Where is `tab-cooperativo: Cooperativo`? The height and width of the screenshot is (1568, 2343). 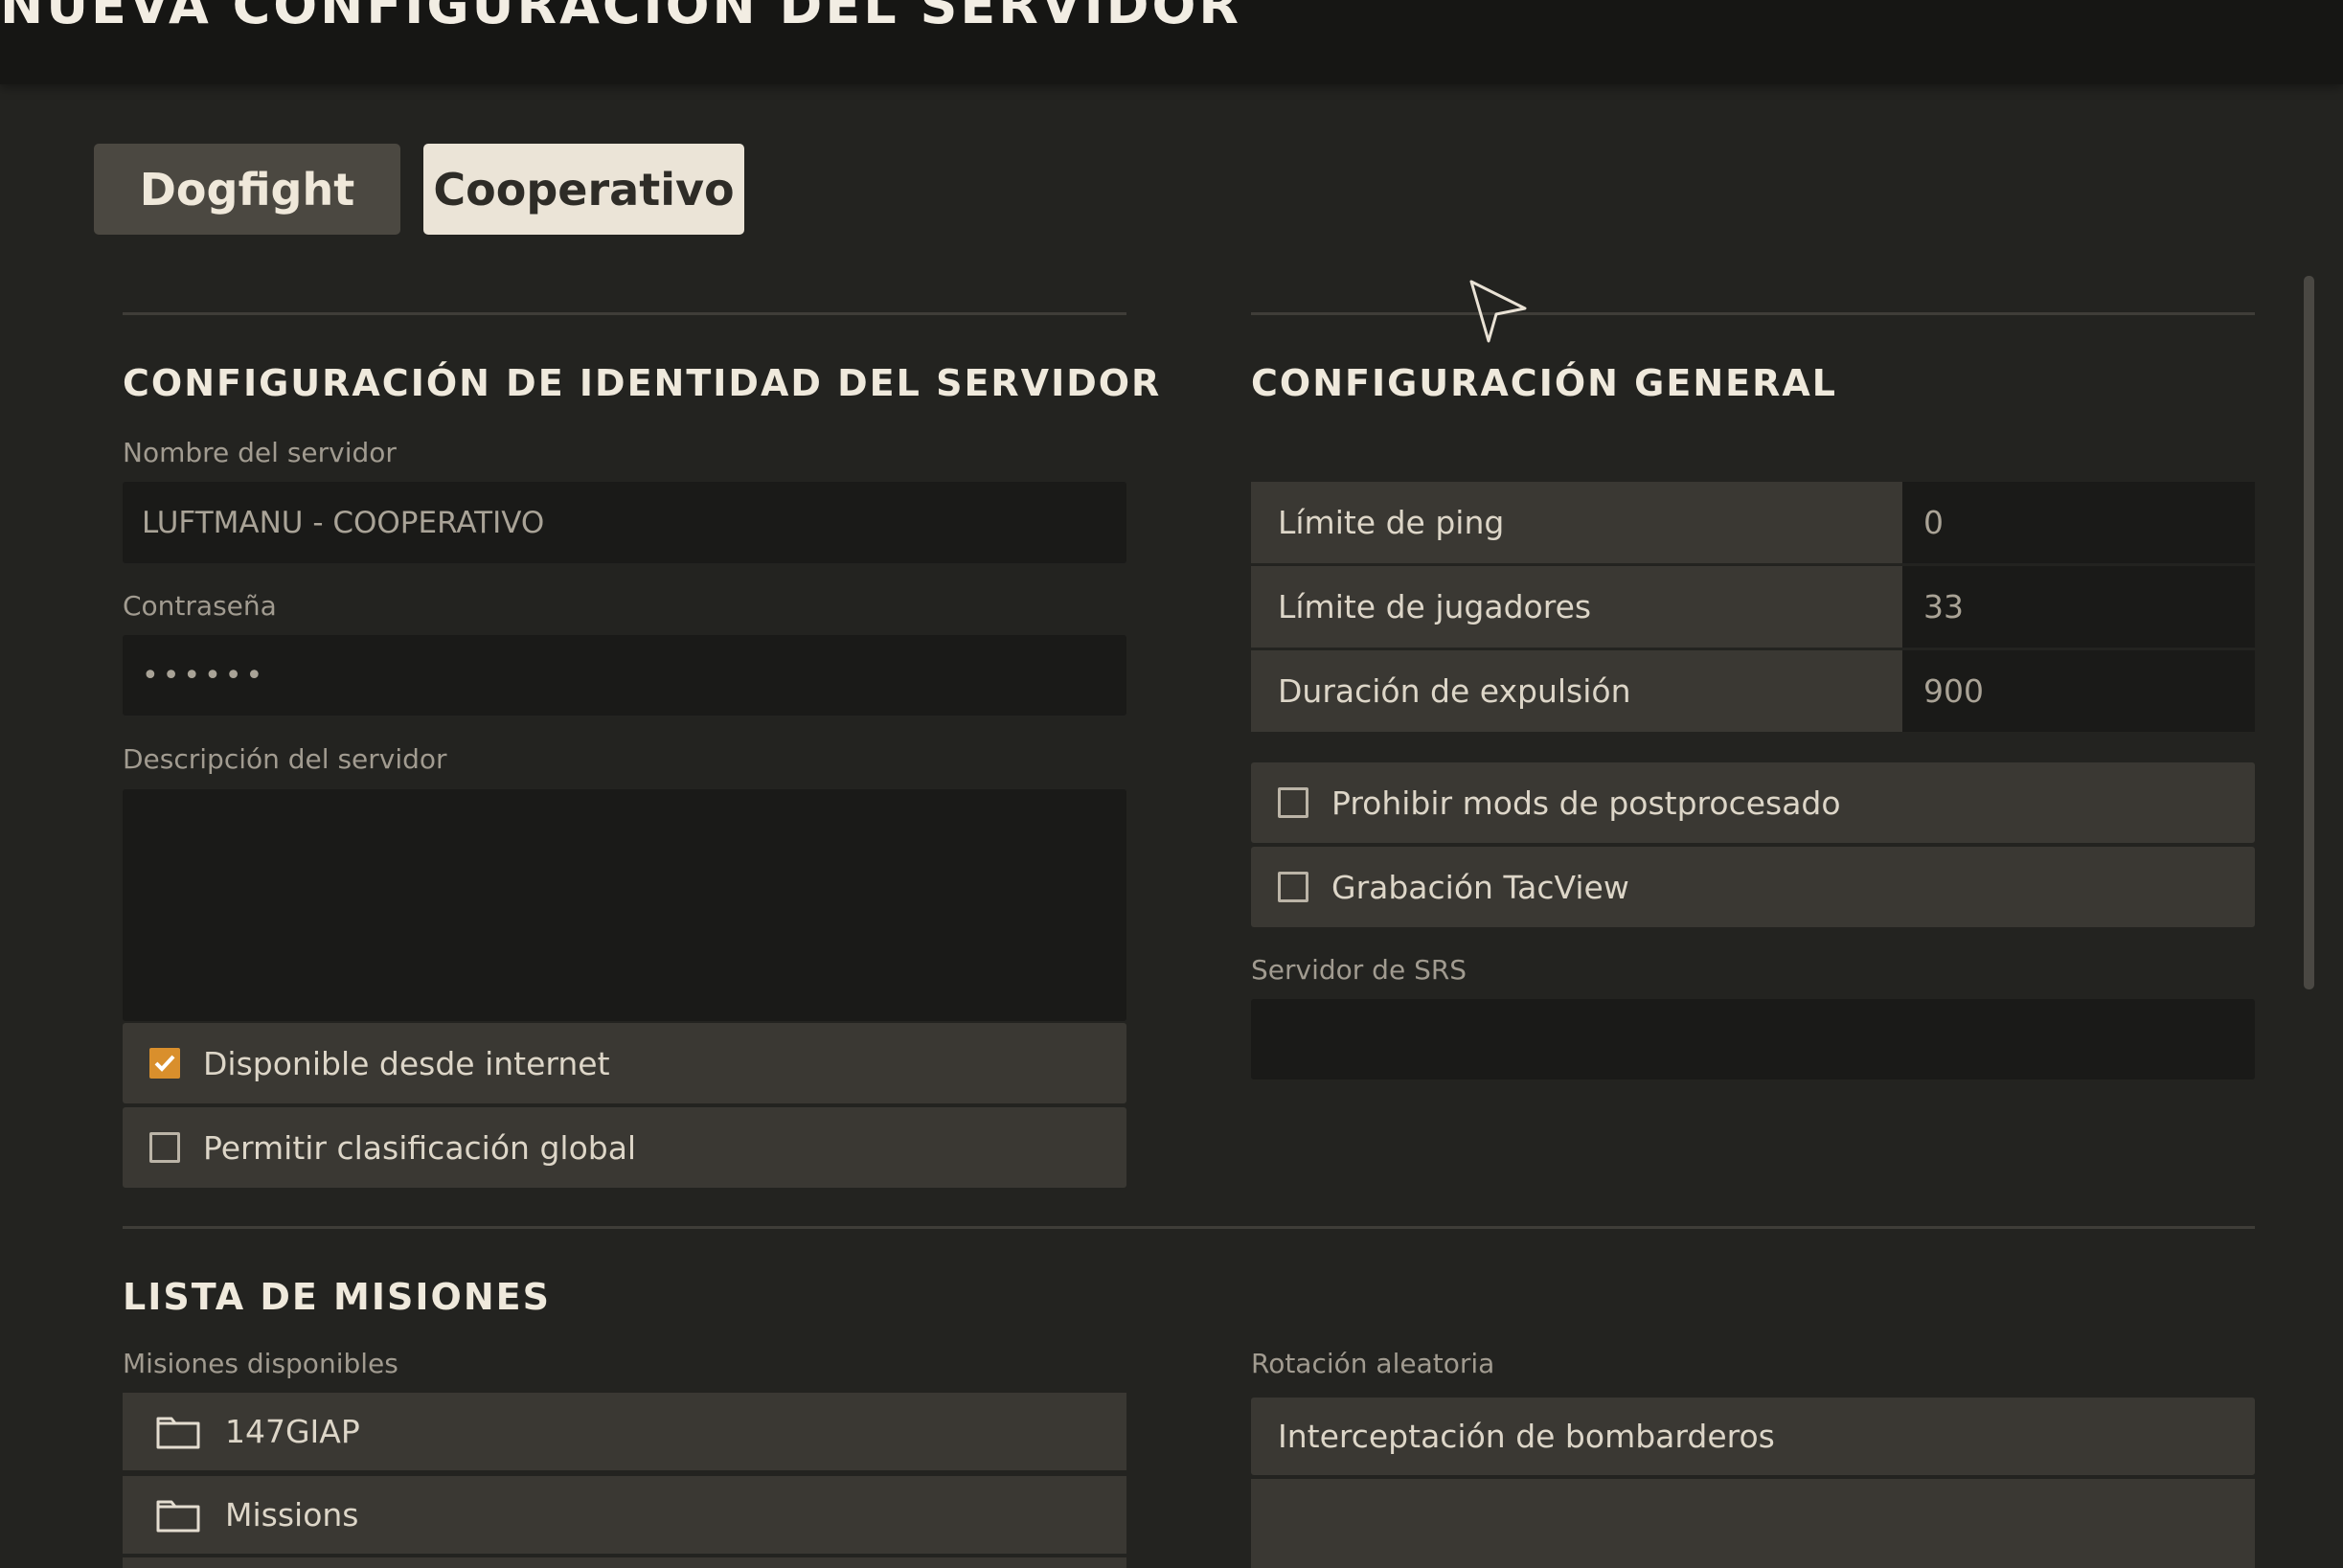
tab-cooperativo: Cooperativo is located at coordinates (583, 189).